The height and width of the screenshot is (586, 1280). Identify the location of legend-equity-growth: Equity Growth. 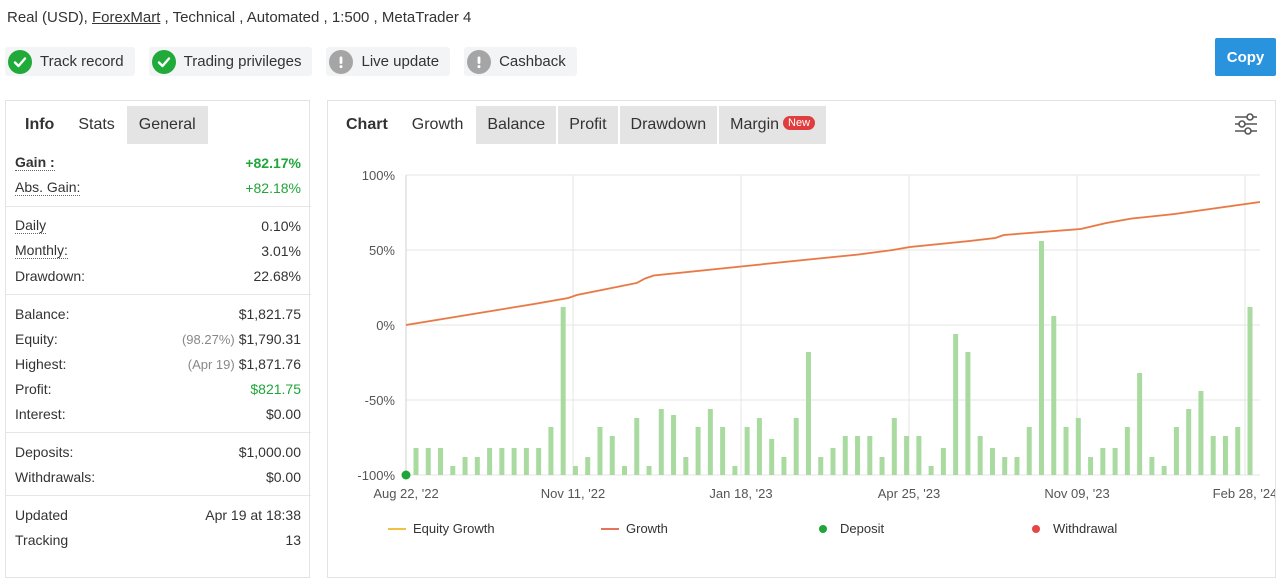
(441, 528).